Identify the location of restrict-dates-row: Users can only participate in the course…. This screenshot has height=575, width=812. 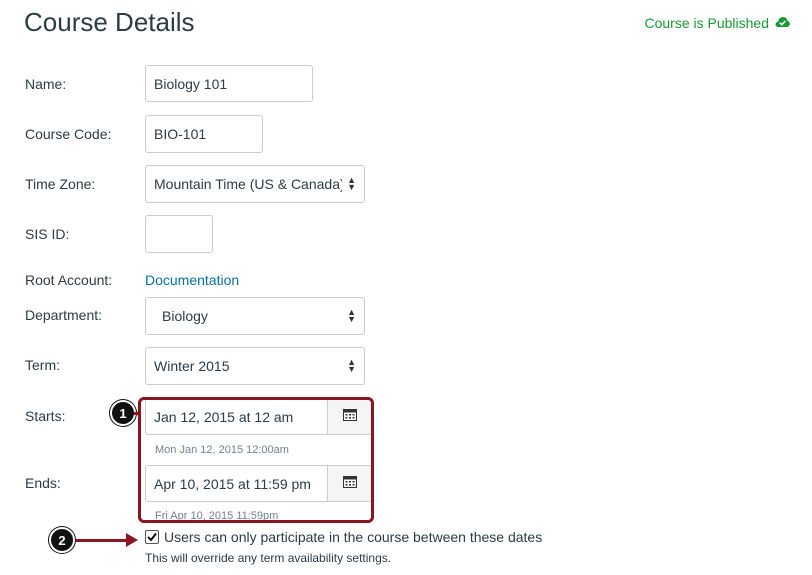
(343, 537).